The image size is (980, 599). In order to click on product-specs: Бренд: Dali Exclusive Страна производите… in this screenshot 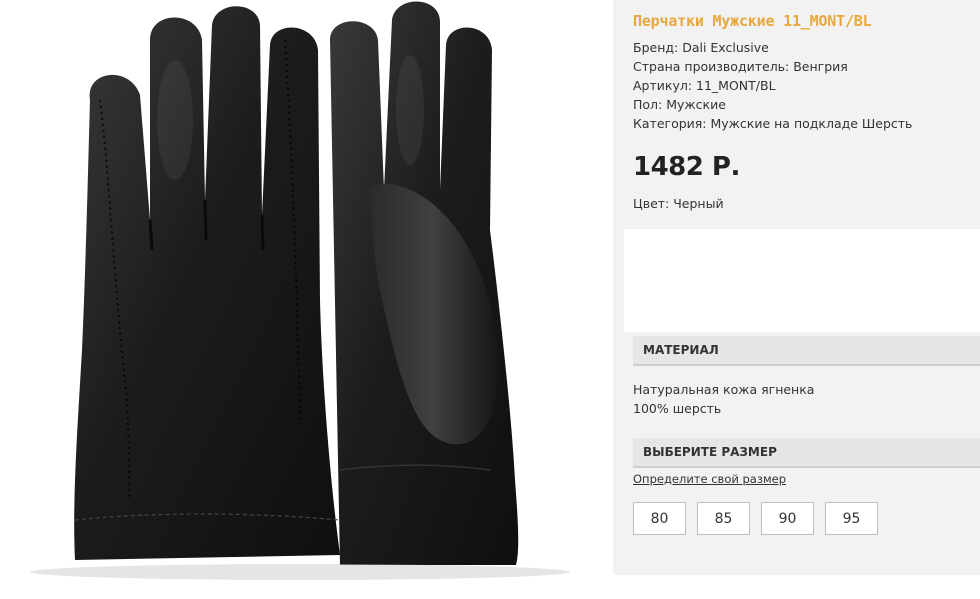, I will do `click(772, 85)`.